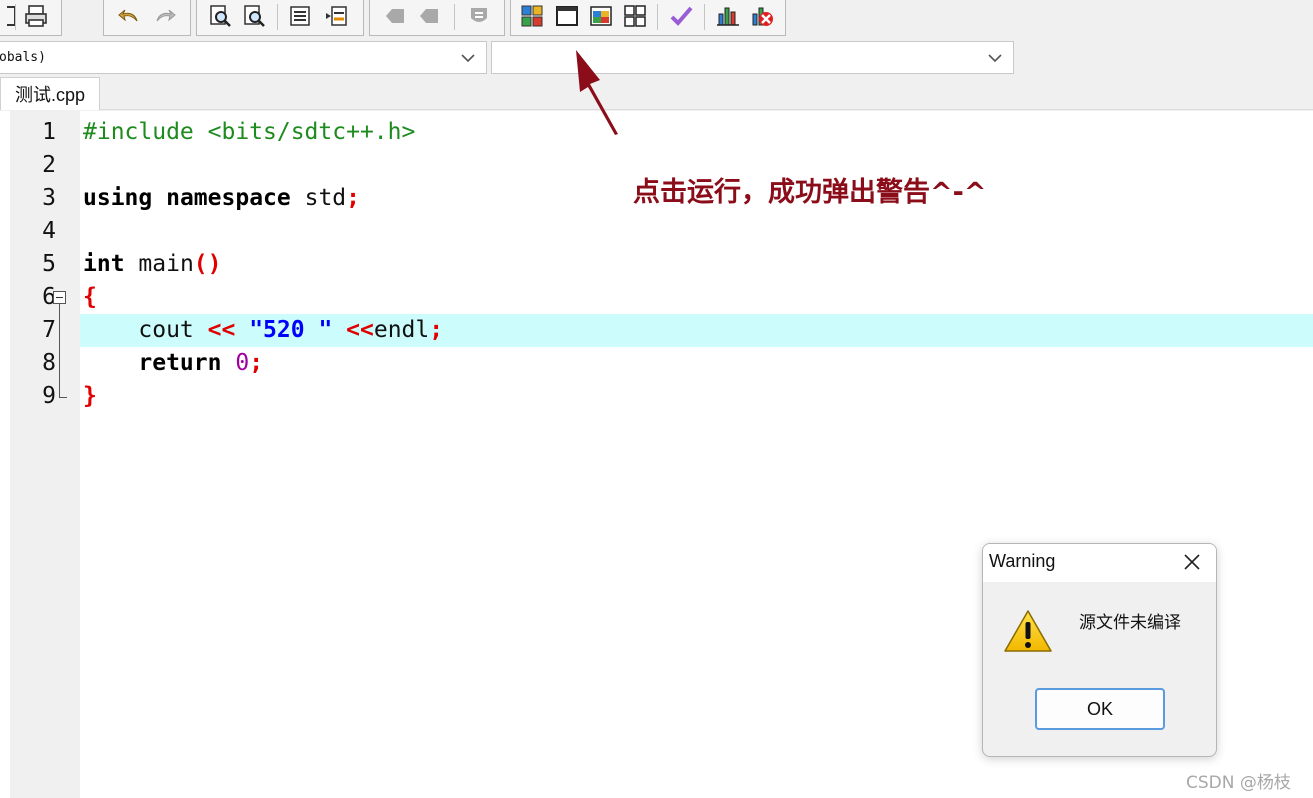  Describe the element at coordinates (1099, 650) in the screenshot. I see `warning-dialog: Warning 源文件未编译 OK` at that location.